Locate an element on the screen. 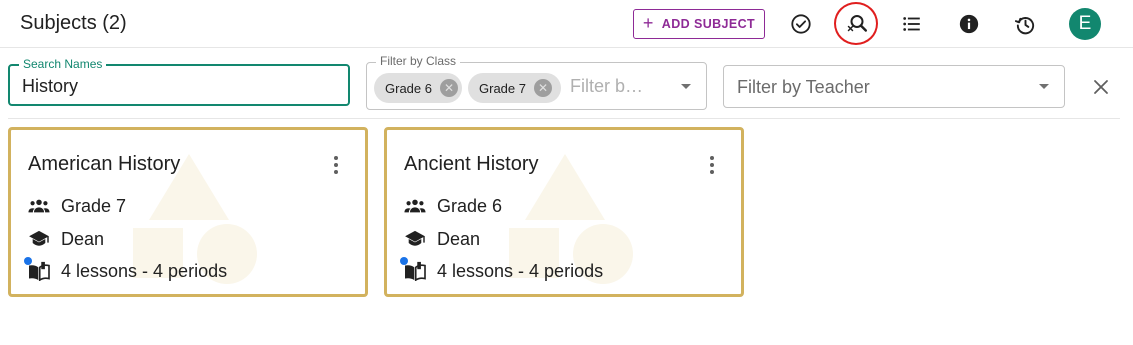 This screenshot has width=1133, height=345. app-header: Subjects (2) + ADD SUBJECT E is located at coordinates (566, 24).